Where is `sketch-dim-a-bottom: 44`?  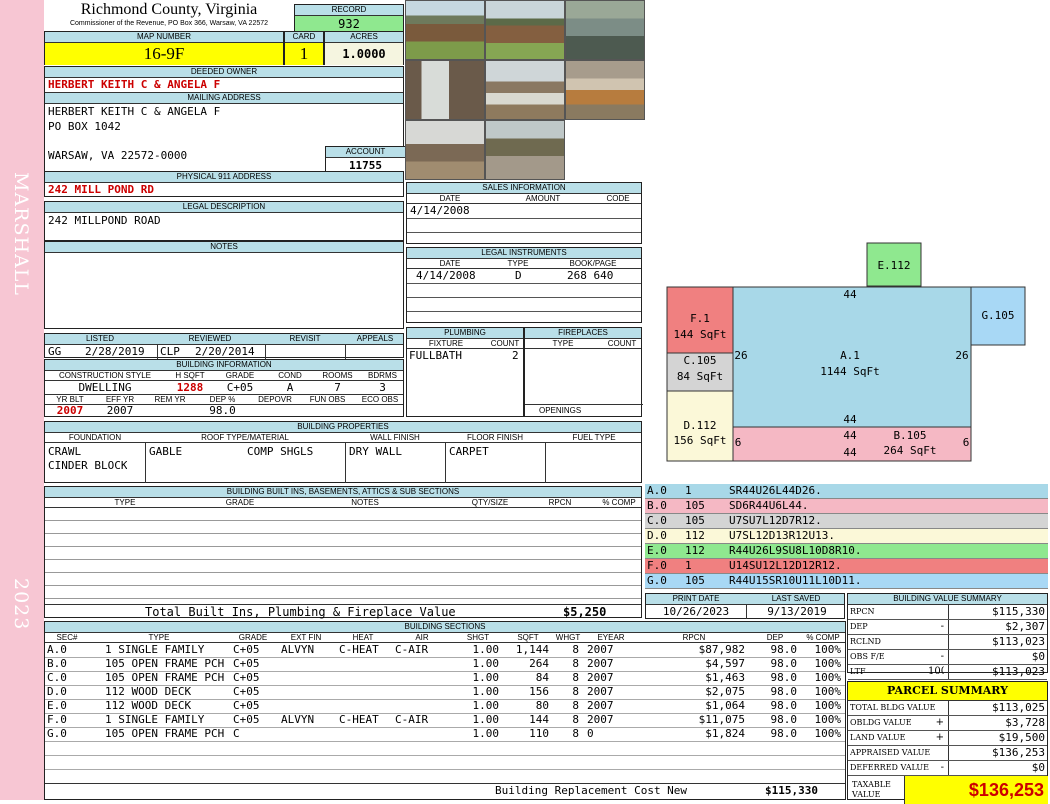
sketch-dim-a-bottom: 44 is located at coordinates (850, 419).